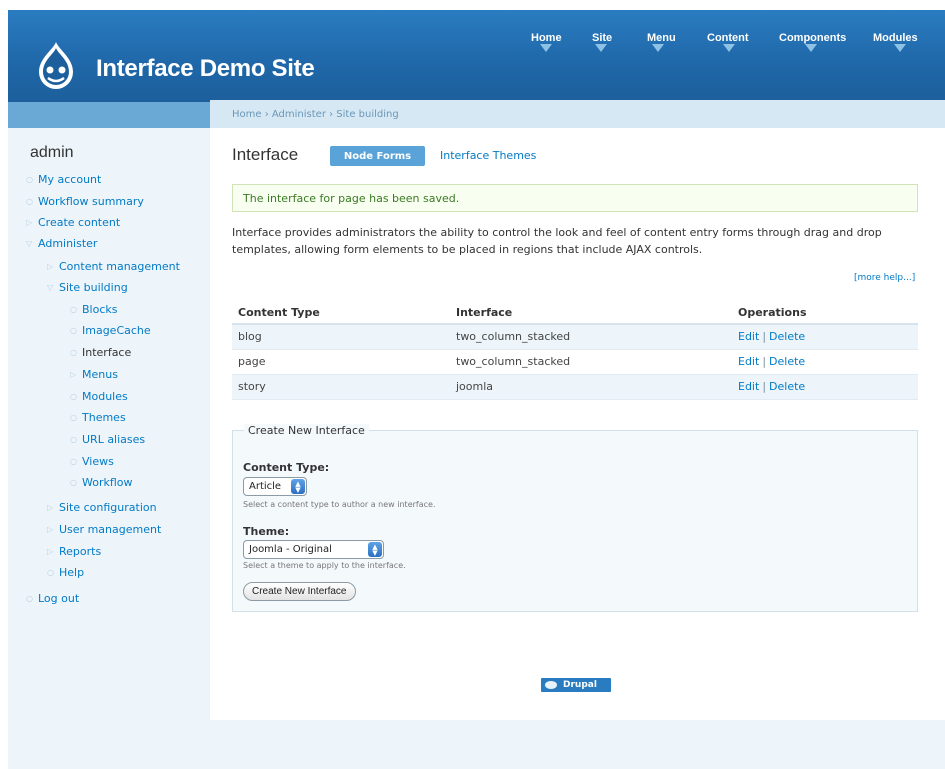  Describe the element at coordinates (661, 38) in the screenshot. I see `nav-menu: Menu` at that location.